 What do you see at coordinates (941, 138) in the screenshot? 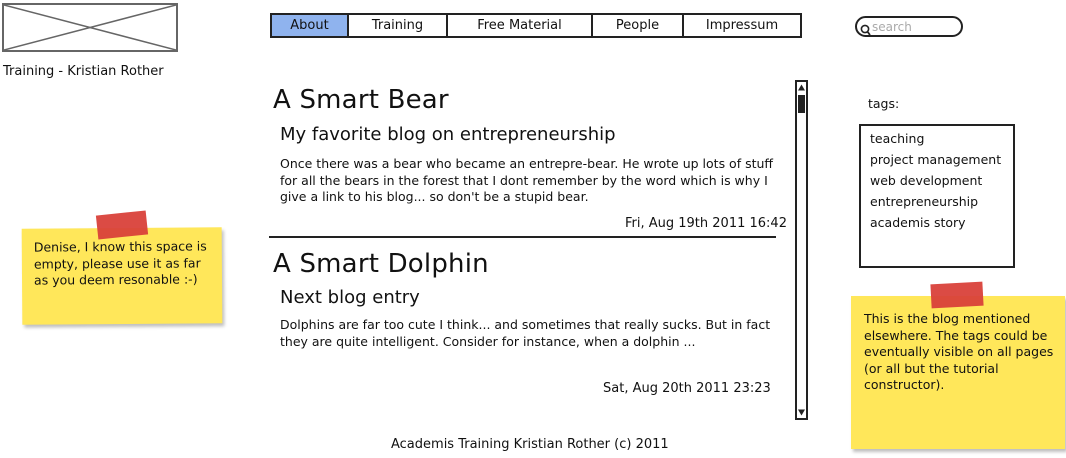
I see `tag-item: teaching` at bounding box center [941, 138].